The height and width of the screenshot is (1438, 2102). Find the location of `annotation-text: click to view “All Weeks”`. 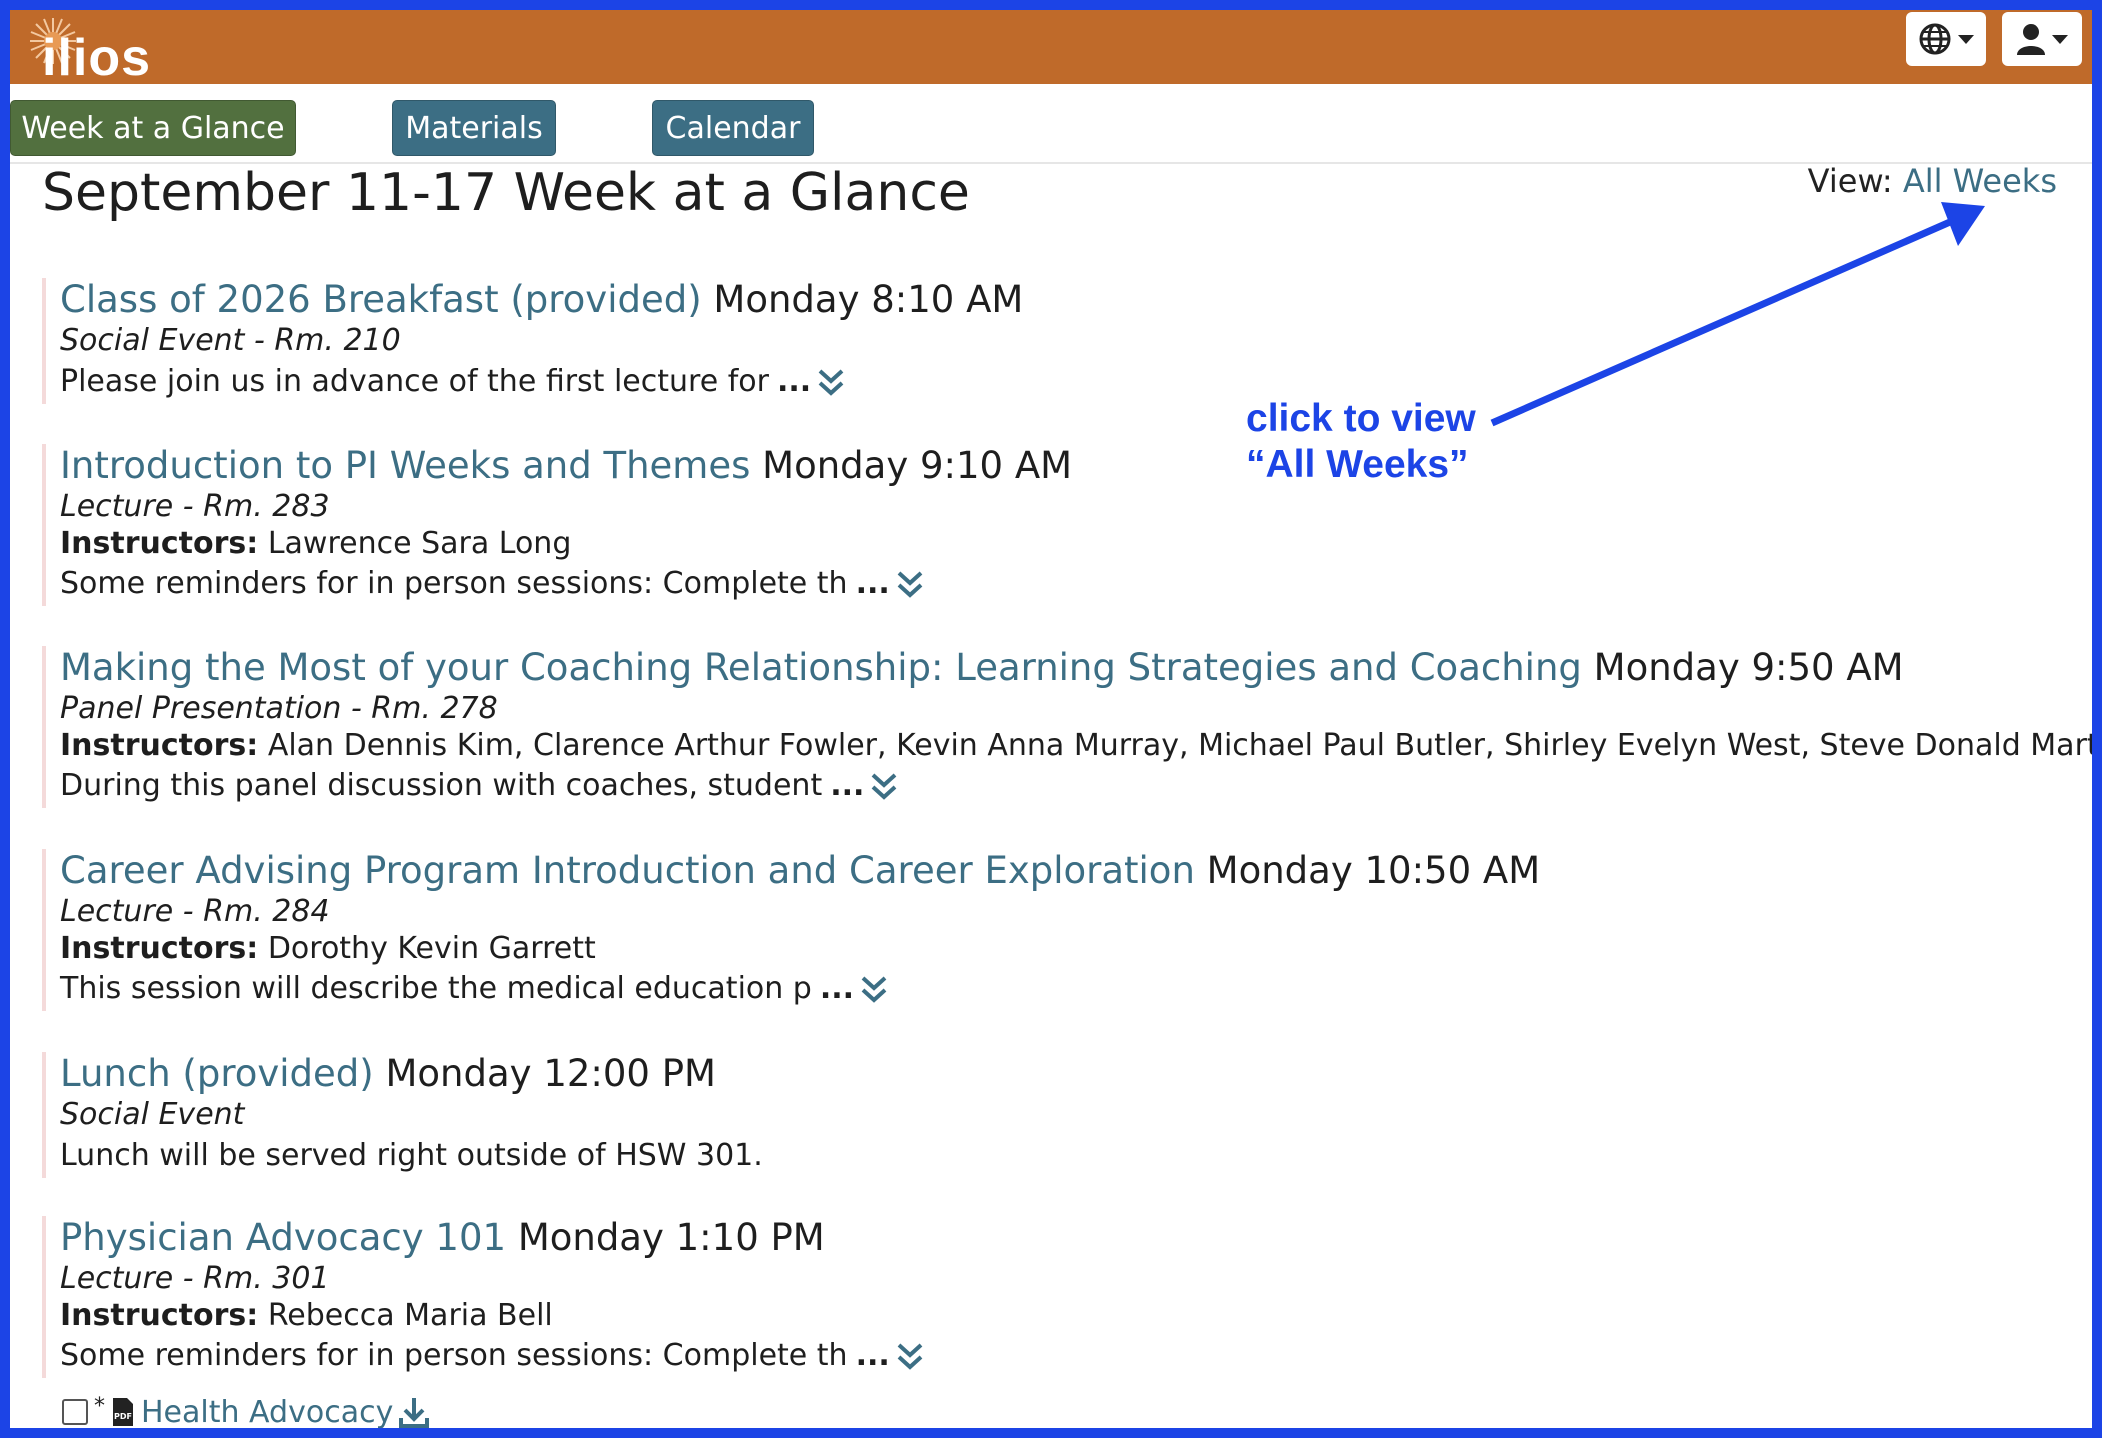

annotation-text: click to view “All Weeks” is located at coordinates (1361, 442).